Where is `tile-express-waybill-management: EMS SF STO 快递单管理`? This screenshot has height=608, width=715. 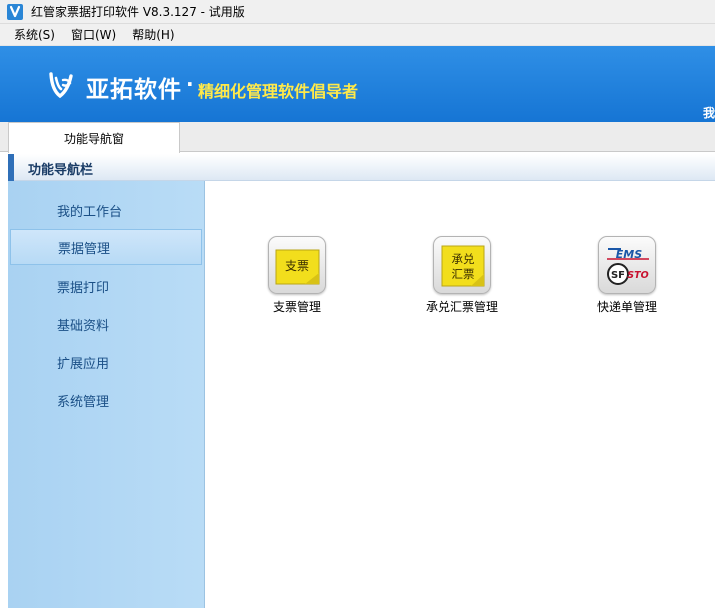 tile-express-waybill-management: EMS SF STO 快递单管理 is located at coordinates (626, 276).